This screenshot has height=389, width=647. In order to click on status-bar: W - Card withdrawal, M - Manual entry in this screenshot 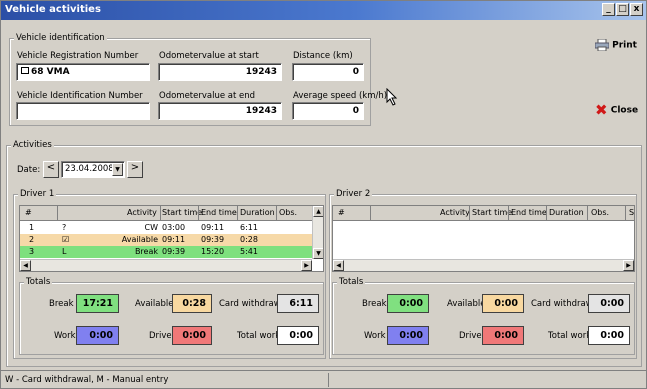, I will do `click(323, 379)`.